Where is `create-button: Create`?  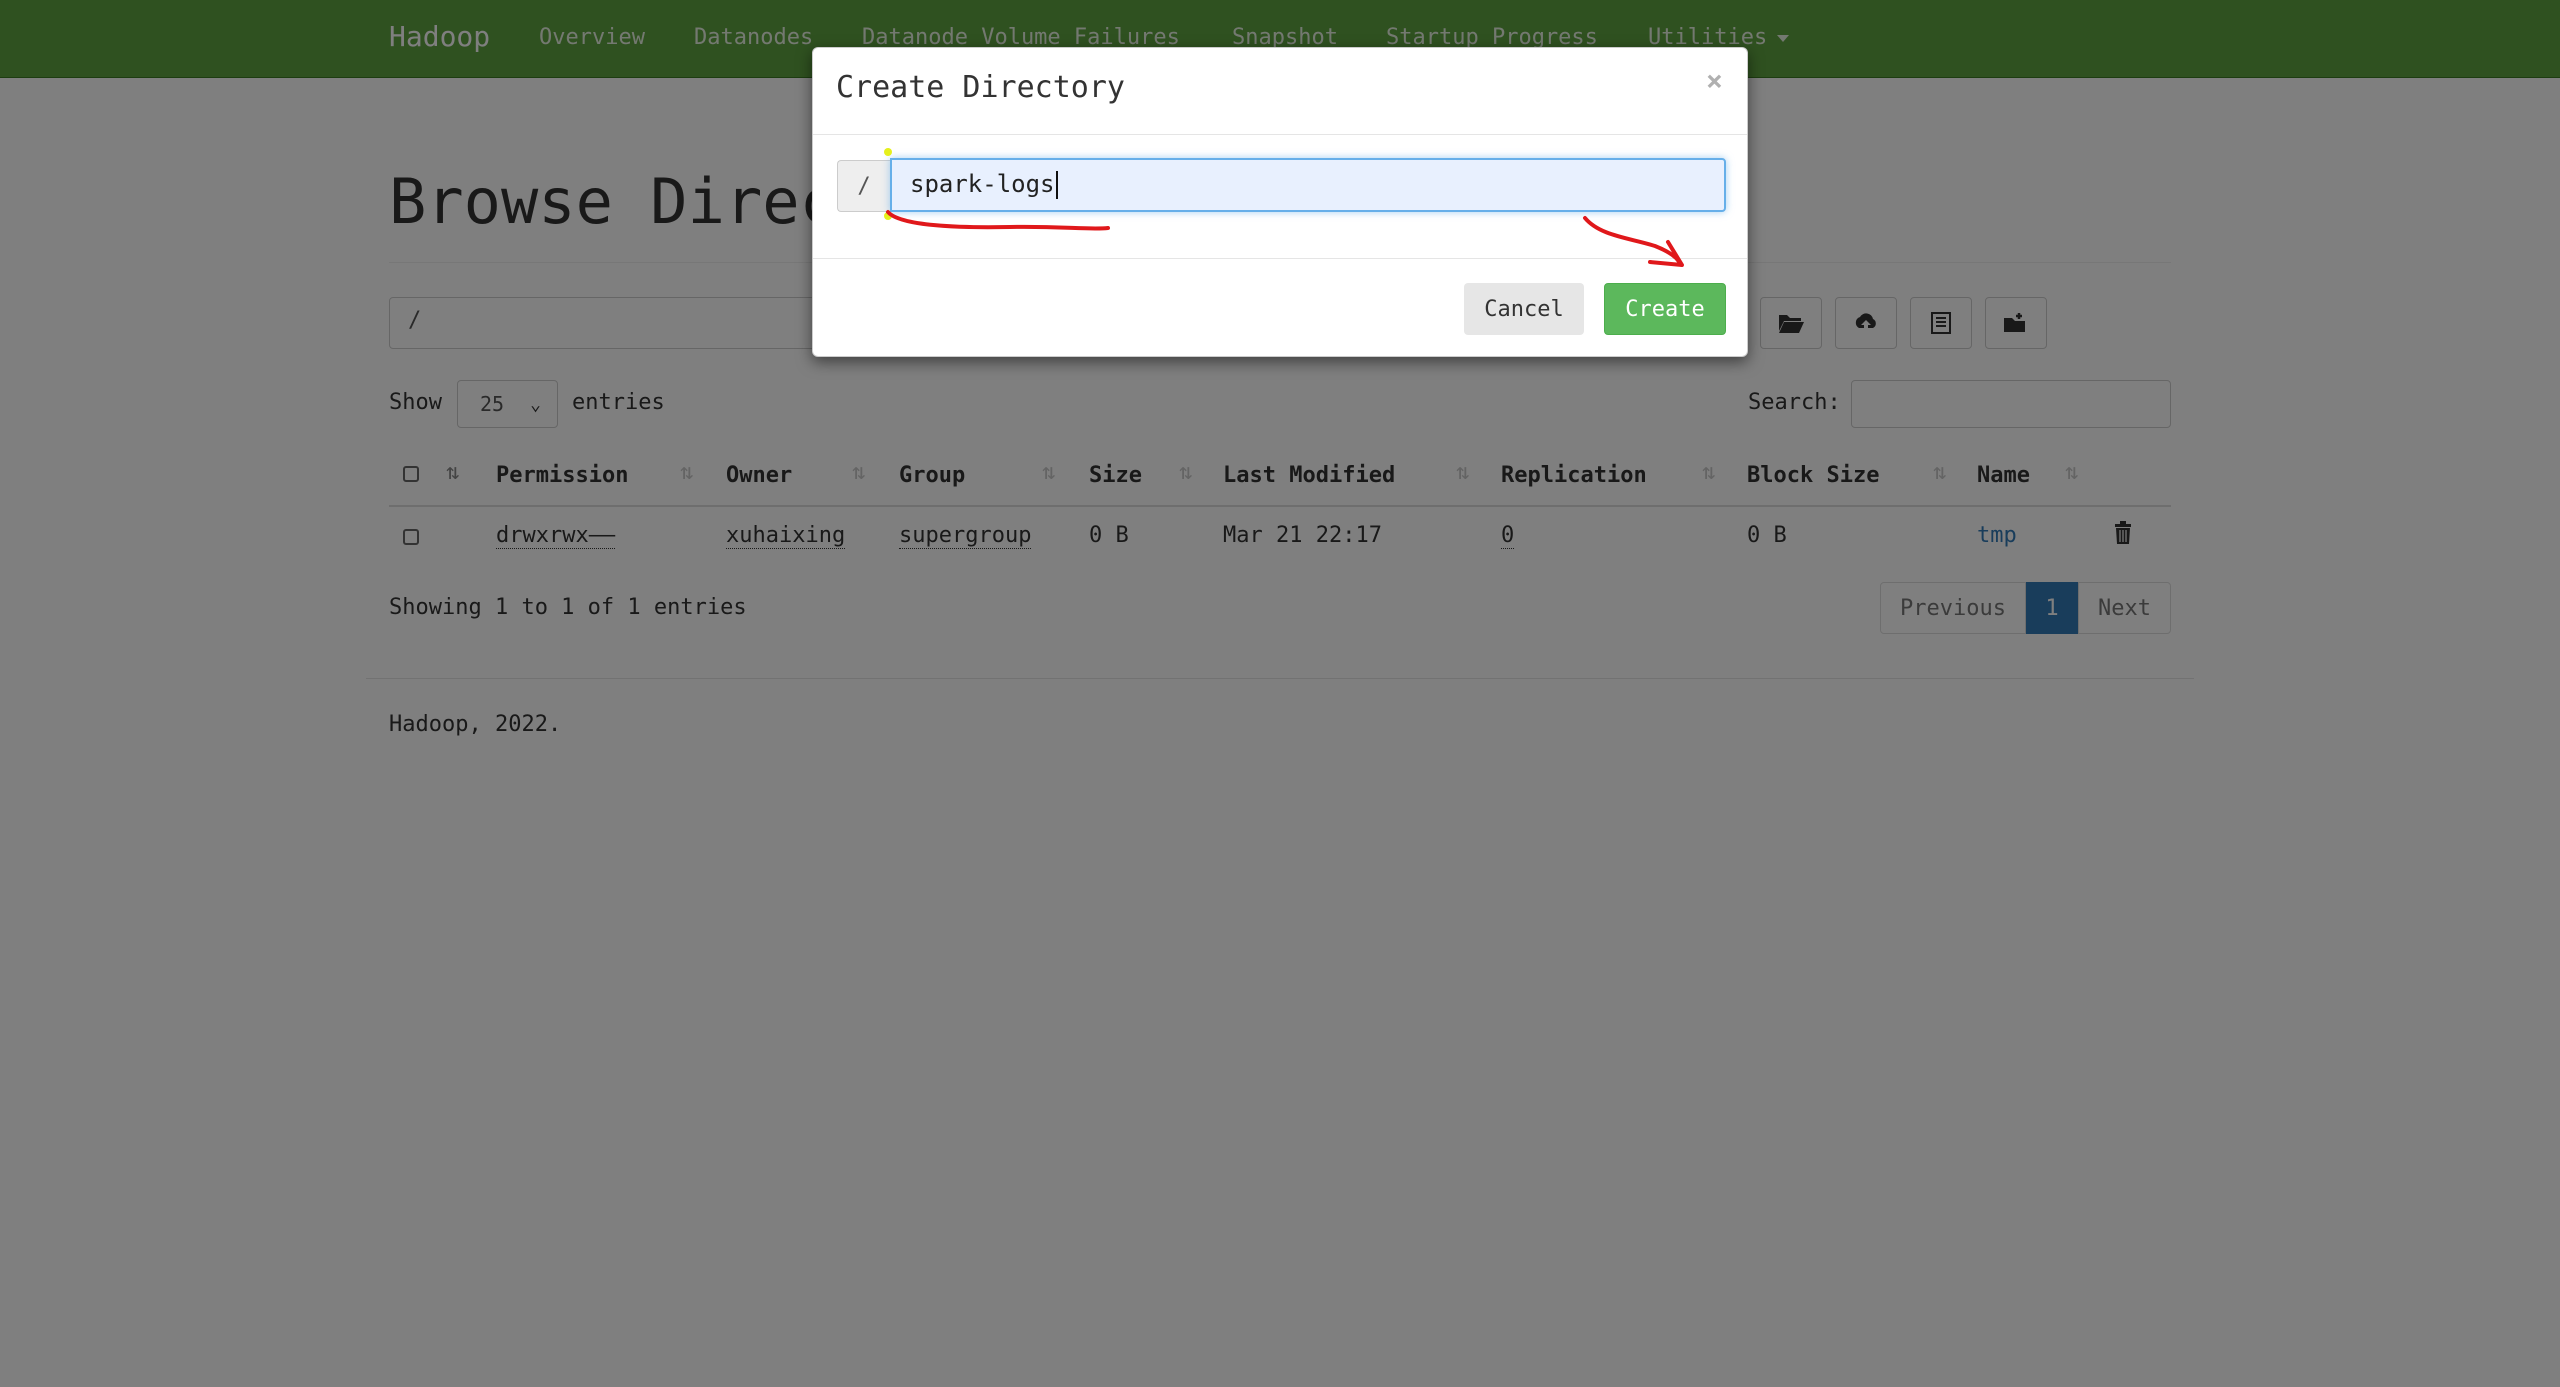
create-button: Create is located at coordinates (1665, 309).